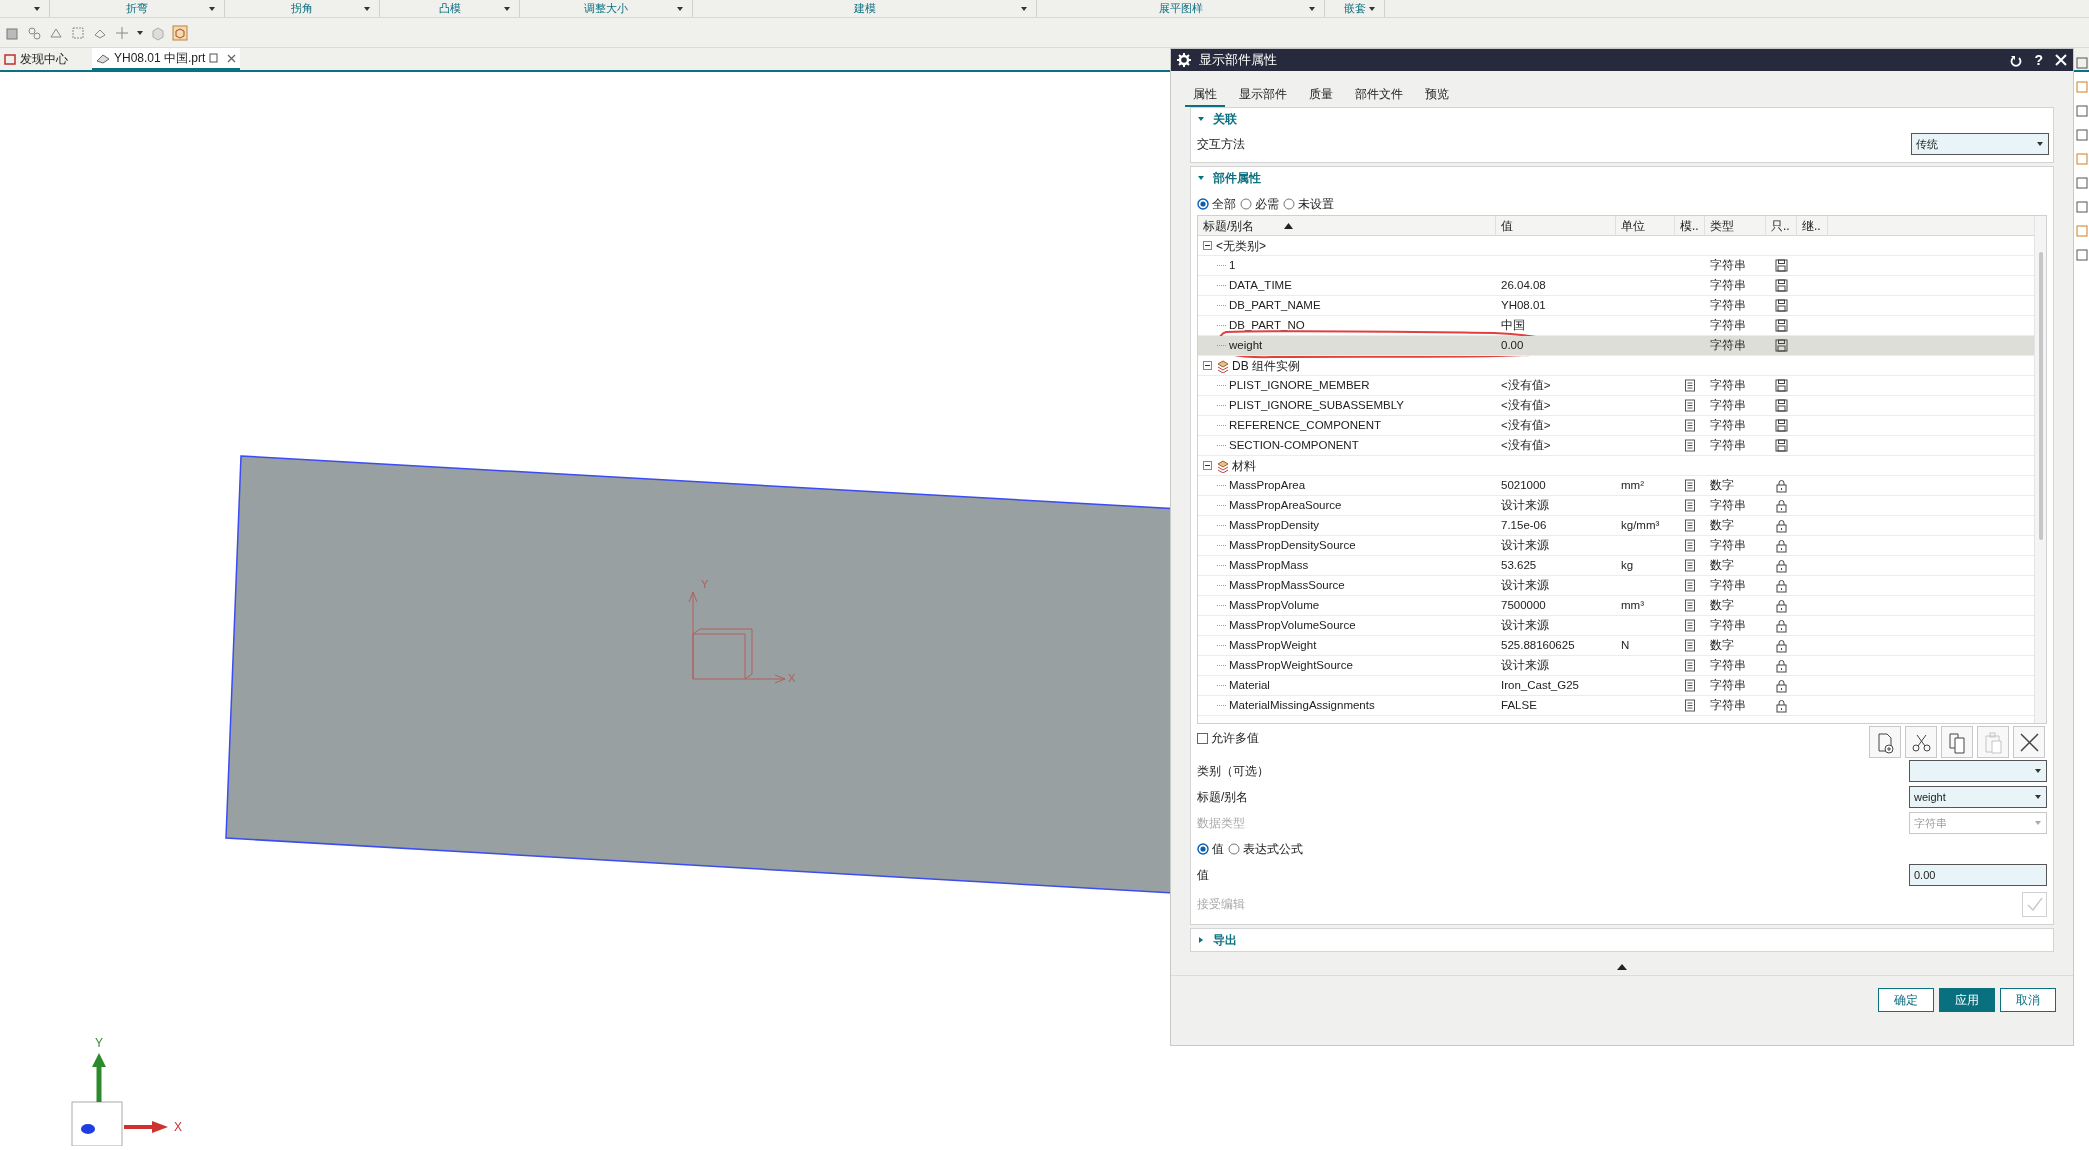  Describe the element at coordinates (1203, 875) in the screenshot. I see `field-label: 值` at that location.